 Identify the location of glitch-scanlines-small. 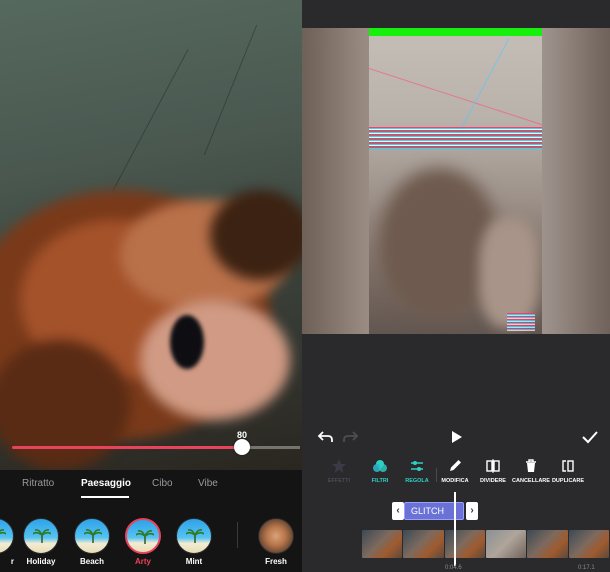
(521, 322).